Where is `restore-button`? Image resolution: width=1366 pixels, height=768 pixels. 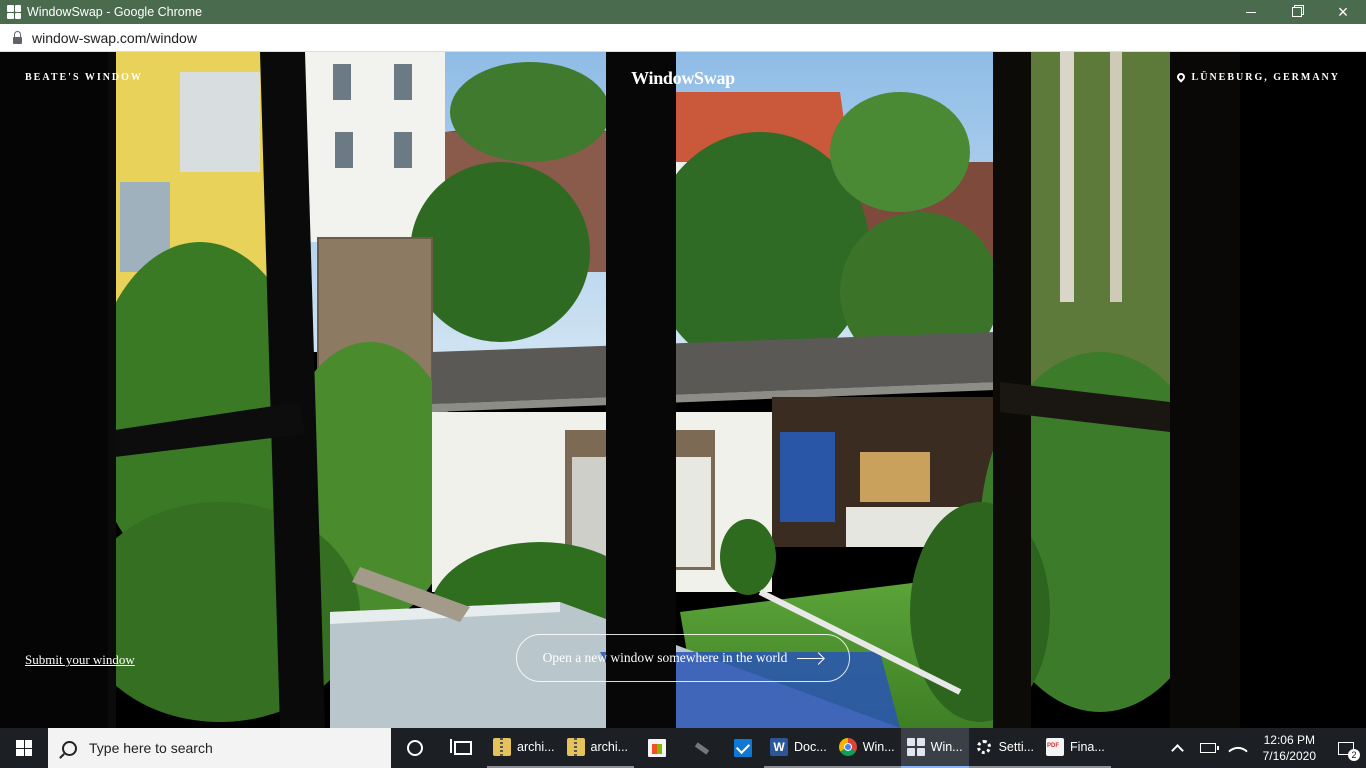 restore-button is located at coordinates (1297, 12).